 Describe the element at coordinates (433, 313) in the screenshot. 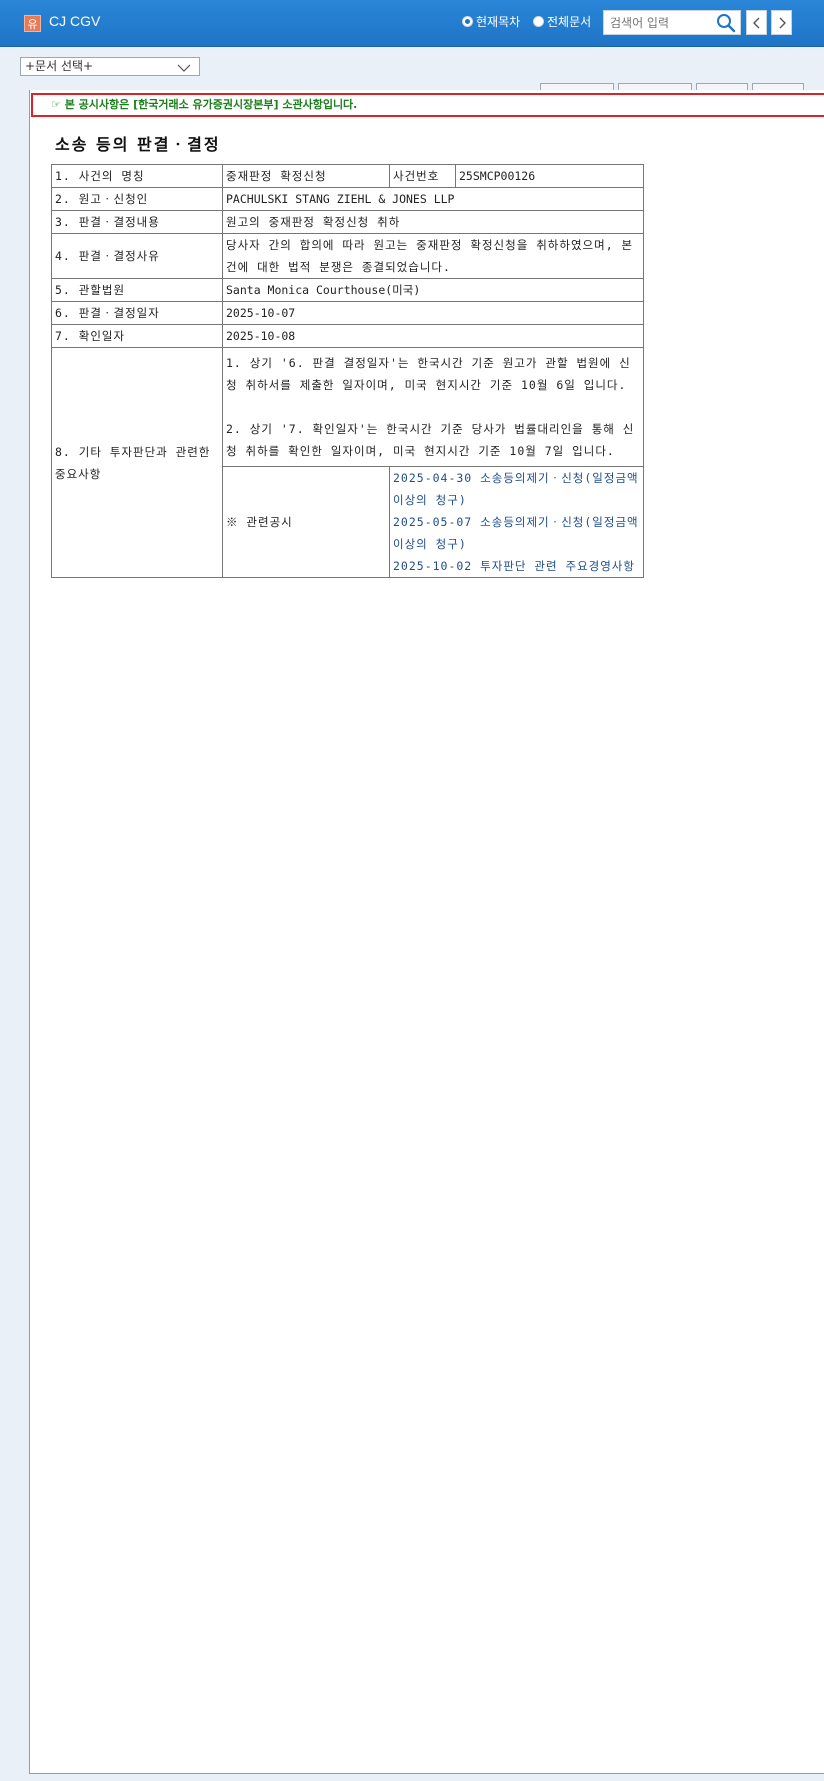

I see `decision-date-value: 2025-10-07` at that location.